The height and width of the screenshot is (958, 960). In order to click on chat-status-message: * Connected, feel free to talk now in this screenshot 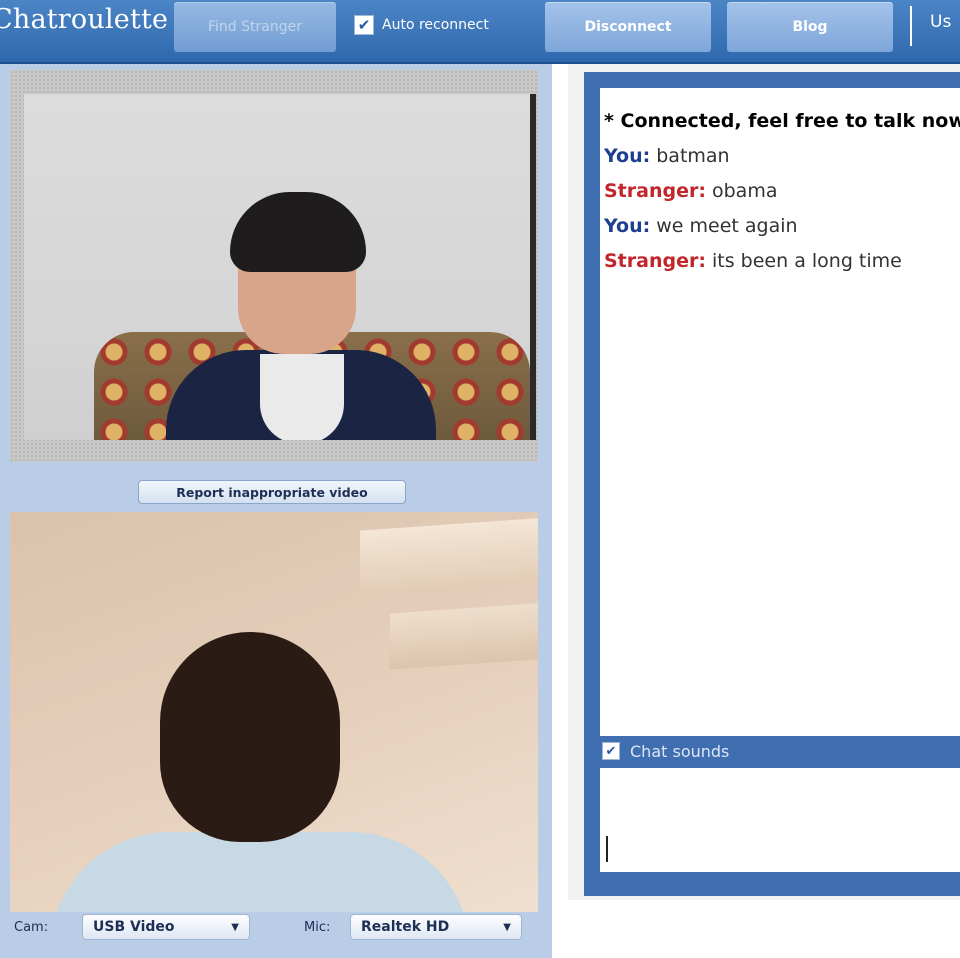, I will do `click(782, 121)`.